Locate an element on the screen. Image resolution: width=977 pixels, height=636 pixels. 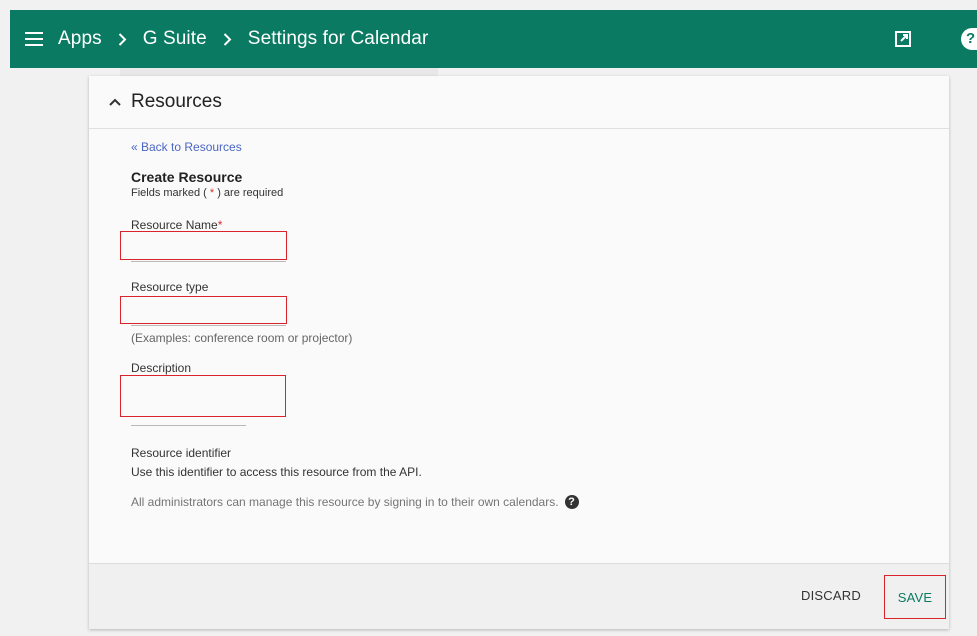
open-in-new-icon is located at coordinates (903, 39).